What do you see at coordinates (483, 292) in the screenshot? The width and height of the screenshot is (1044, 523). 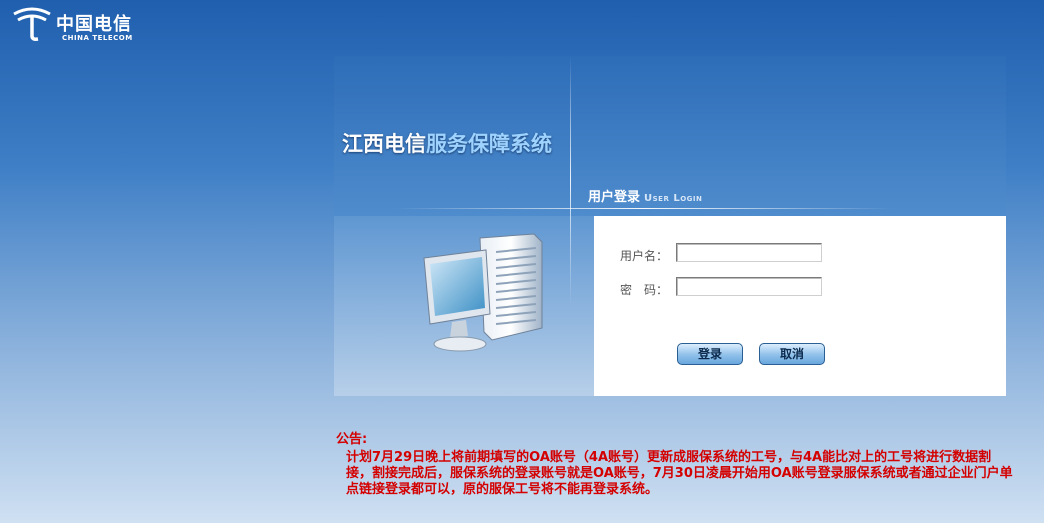 I see `server-computer-illustration` at bounding box center [483, 292].